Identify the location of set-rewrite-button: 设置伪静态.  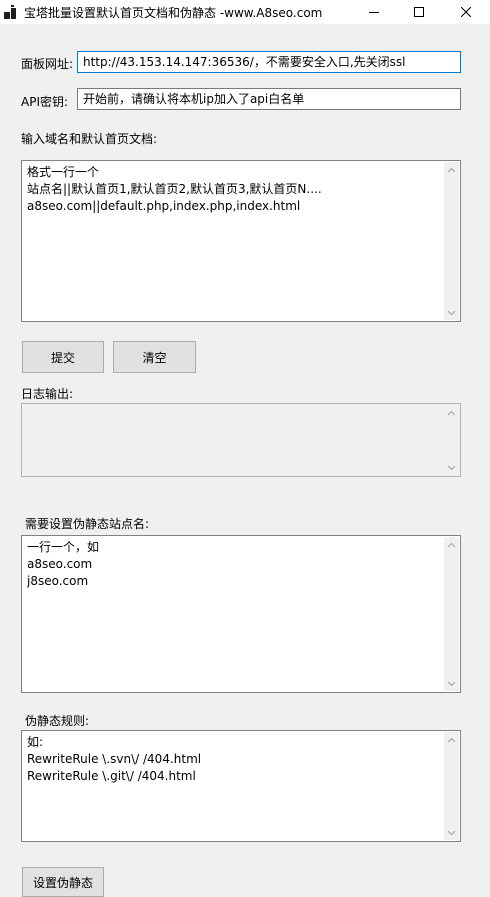
(63, 882).